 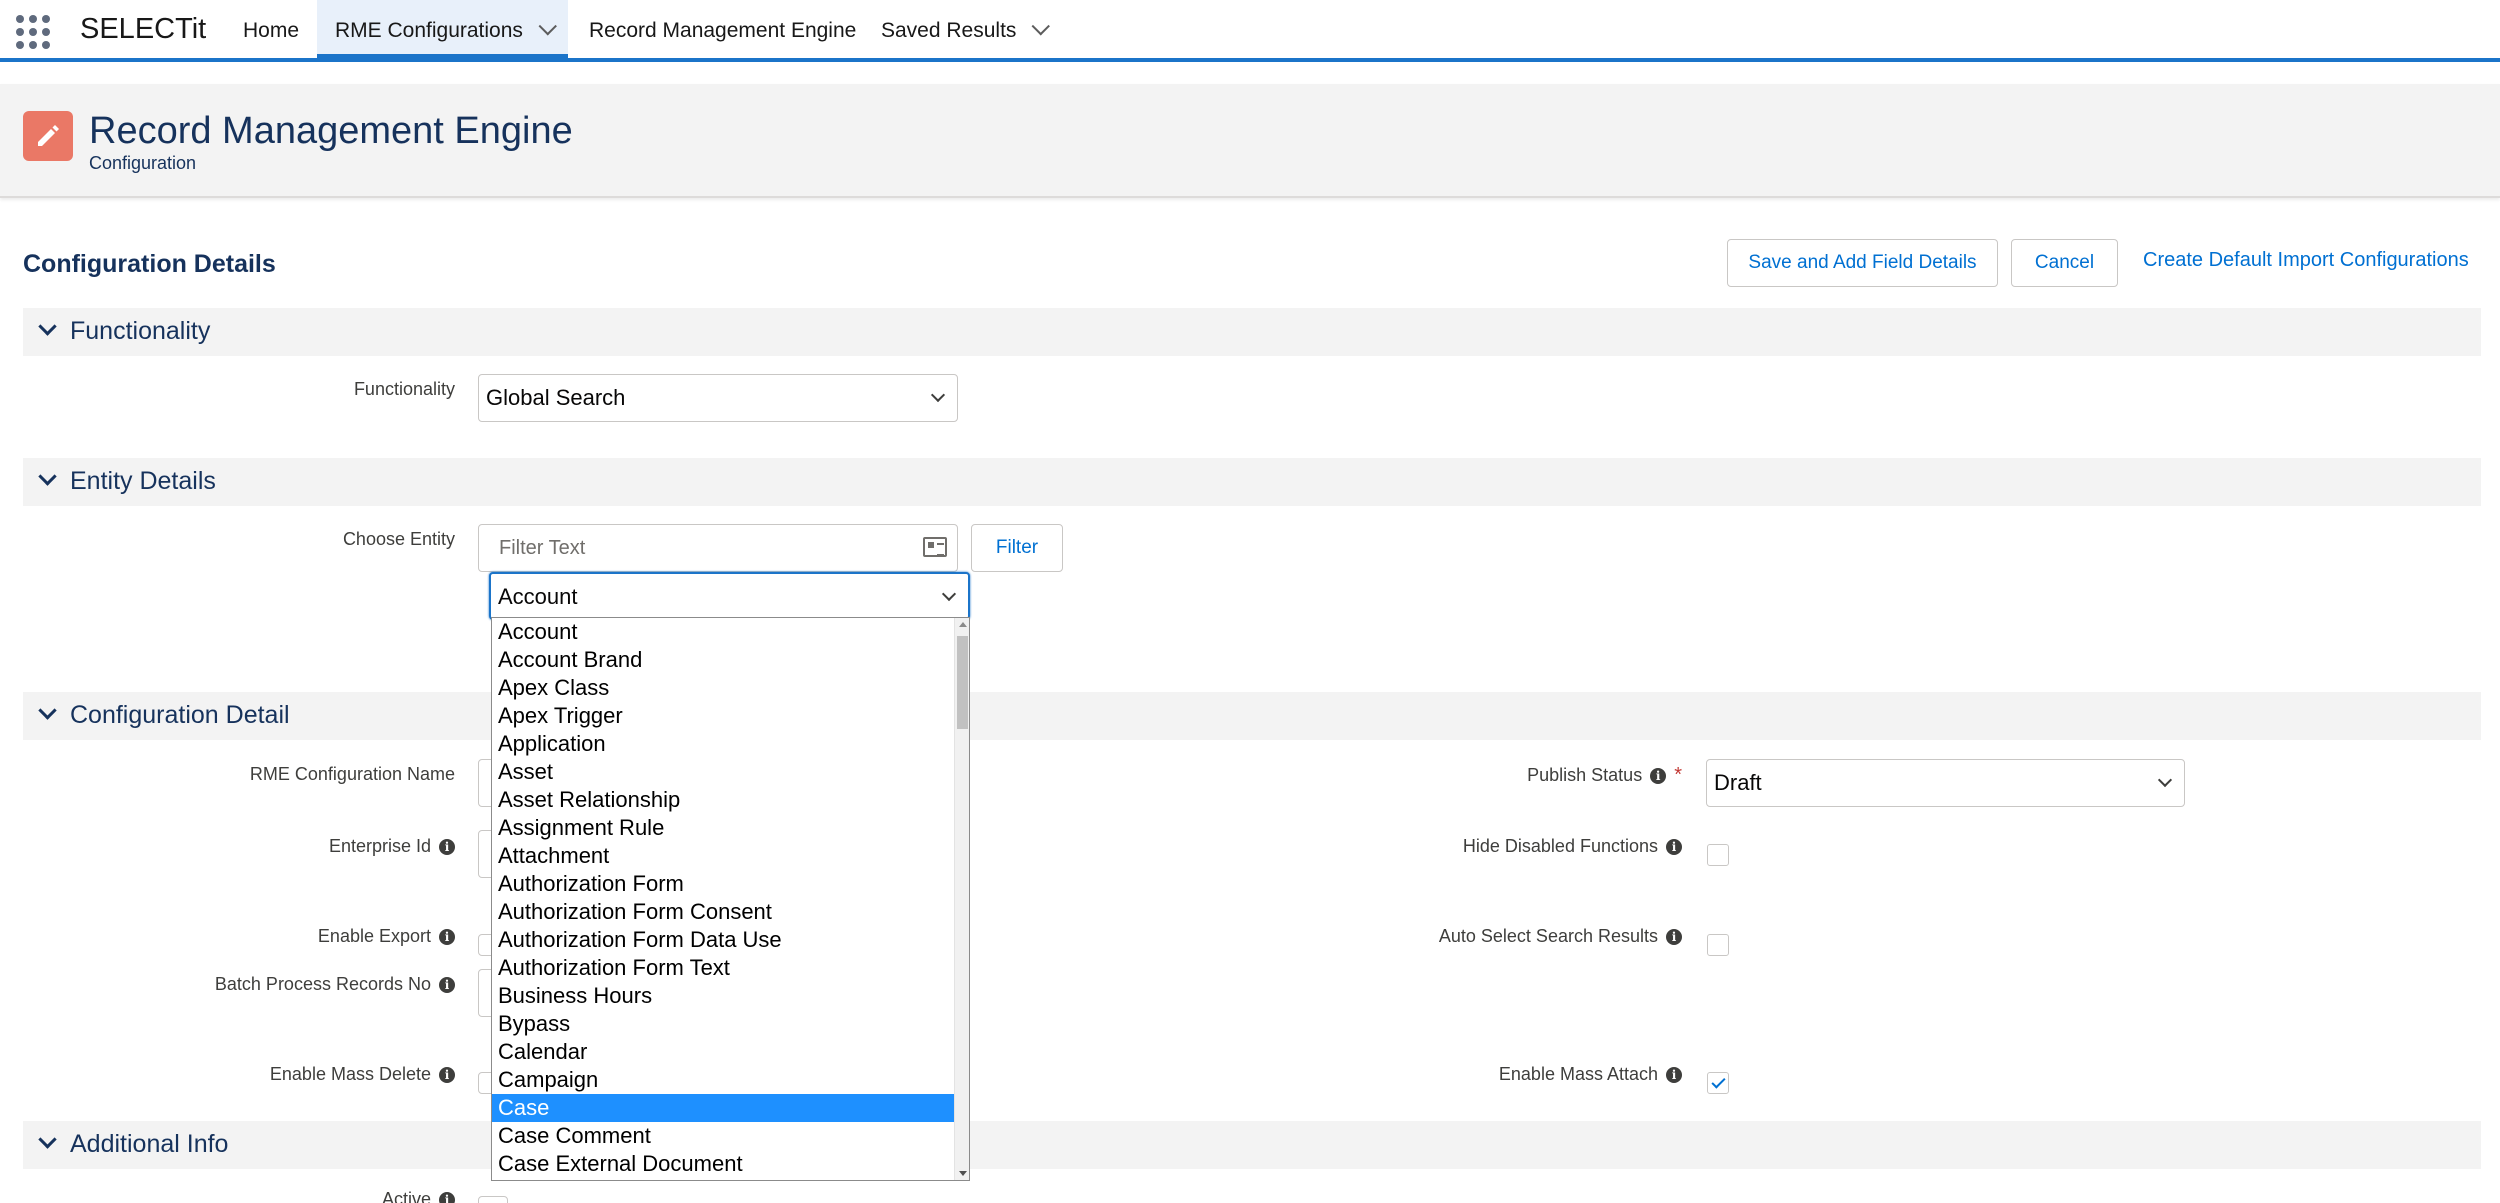 What do you see at coordinates (723, 828) in the screenshot?
I see `entity-option: Assignment Rule` at bounding box center [723, 828].